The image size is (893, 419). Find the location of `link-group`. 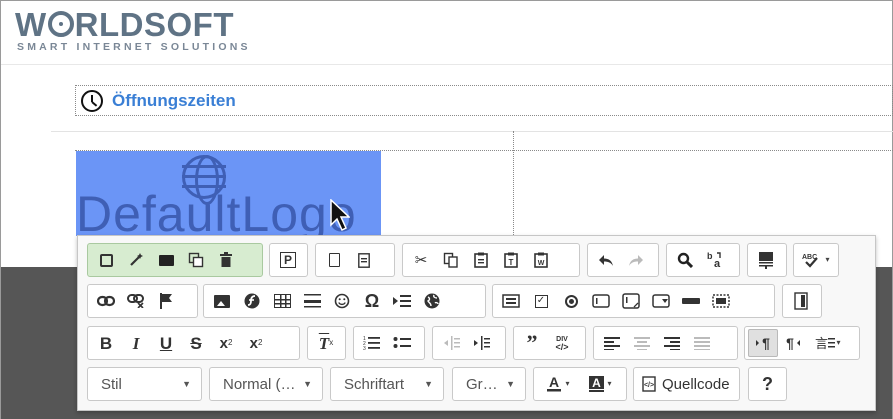

link-group is located at coordinates (142, 301).